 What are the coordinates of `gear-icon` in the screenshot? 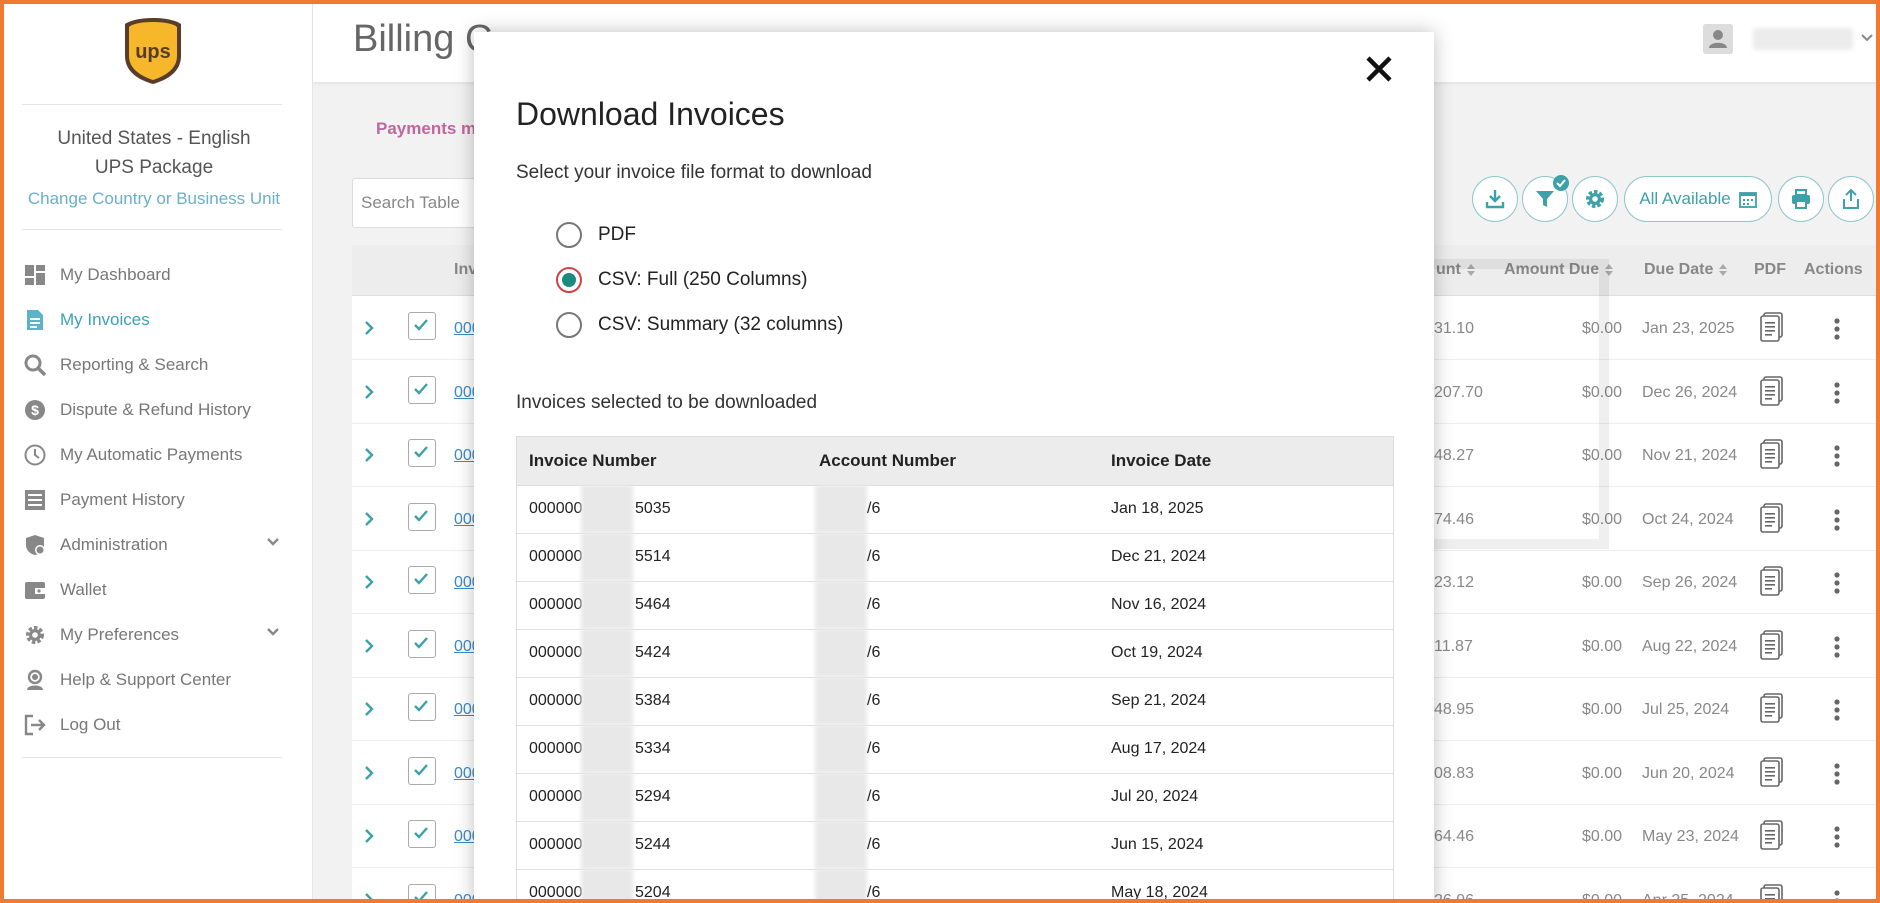 It's located at (35, 634).